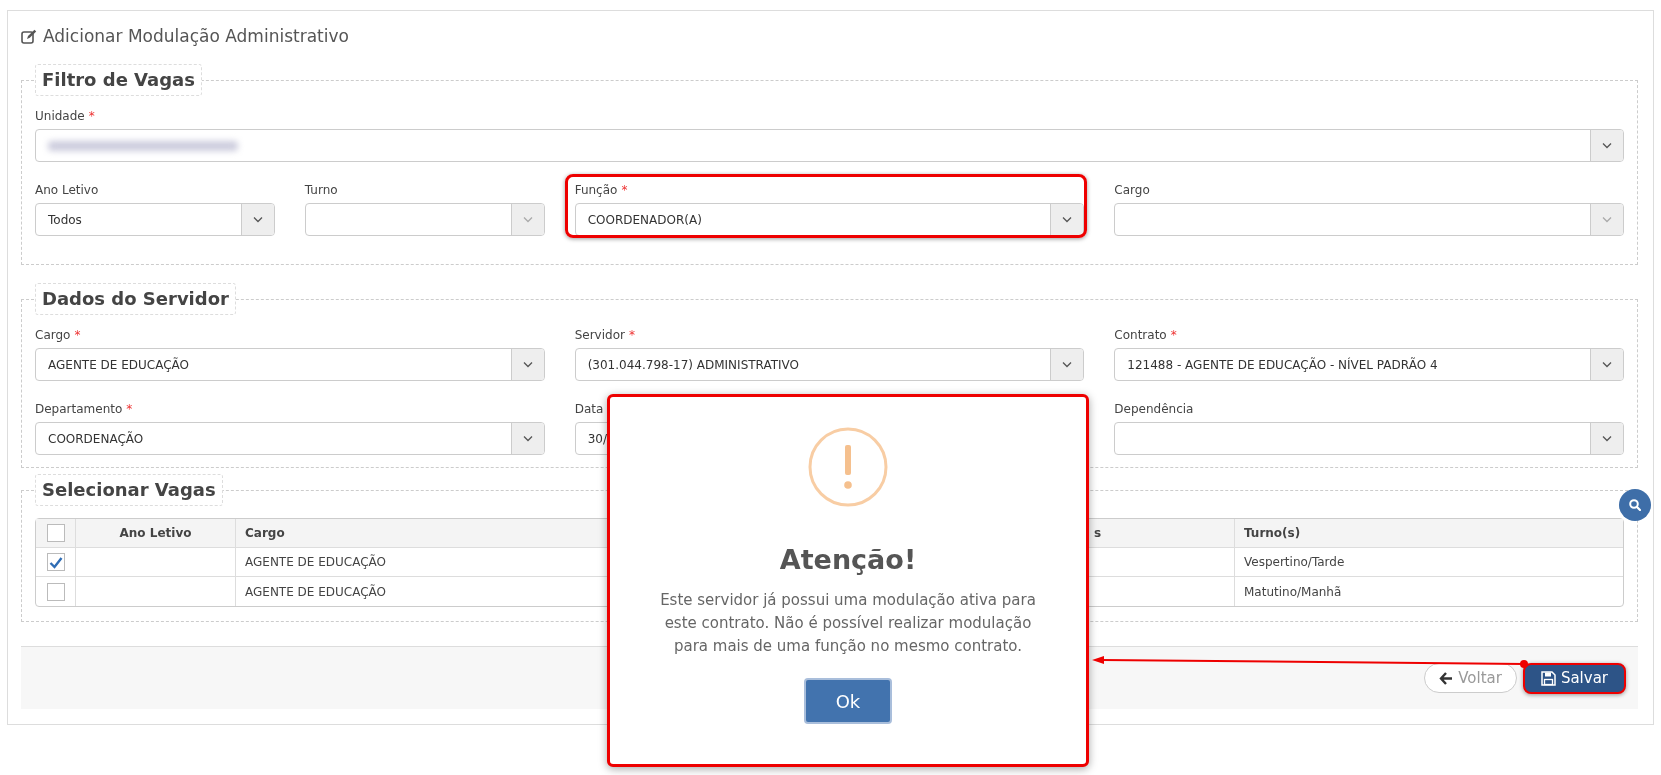 This screenshot has width=1661, height=775. Describe the element at coordinates (321, 190) in the screenshot. I see `field-label: Turno` at that location.